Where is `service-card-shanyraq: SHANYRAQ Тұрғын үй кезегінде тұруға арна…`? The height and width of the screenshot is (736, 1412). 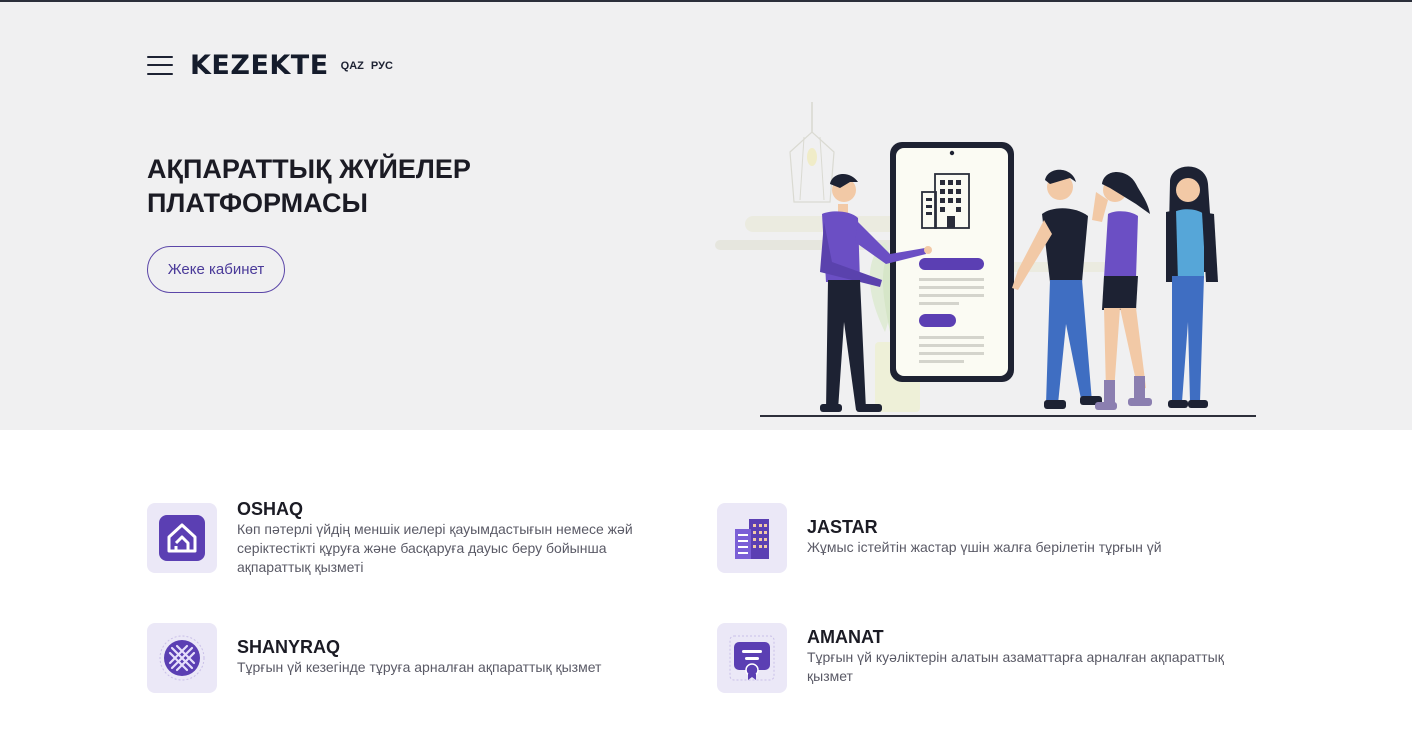 service-card-shanyraq: SHANYRAQ Тұрғын үй кезегінде тұруға арна… is located at coordinates (407, 658).